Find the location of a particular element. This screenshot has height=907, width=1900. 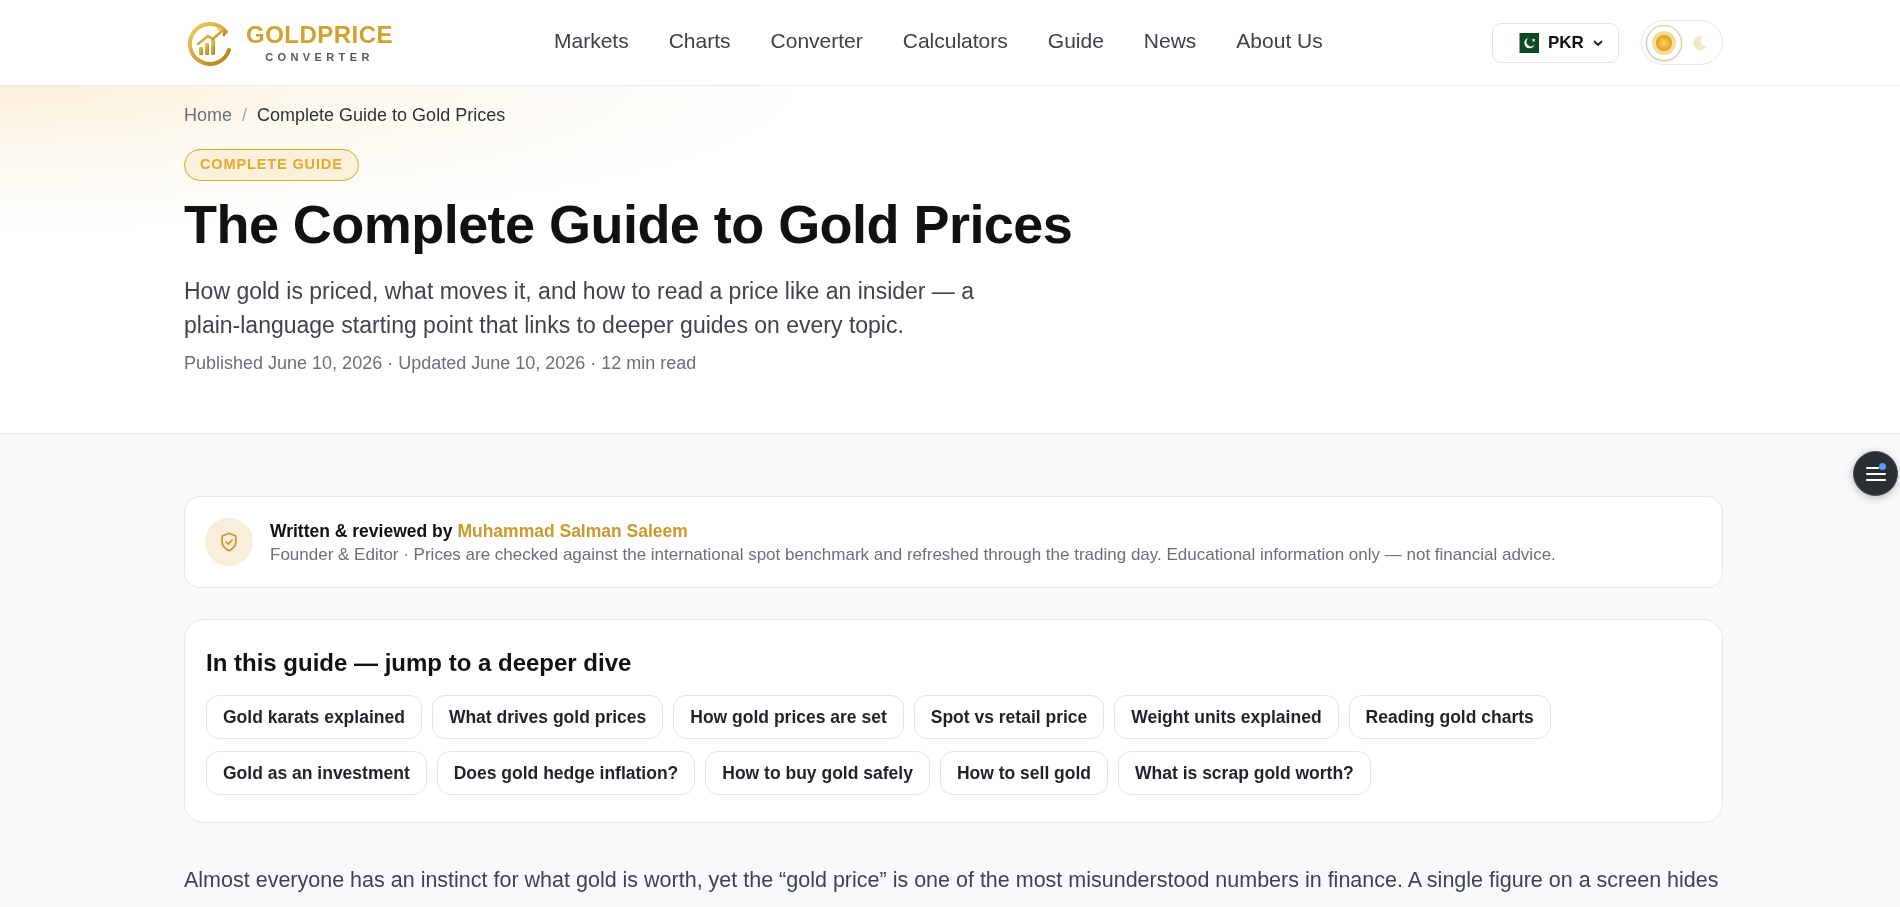

currency-selector: PKR is located at coordinates (1555, 42).